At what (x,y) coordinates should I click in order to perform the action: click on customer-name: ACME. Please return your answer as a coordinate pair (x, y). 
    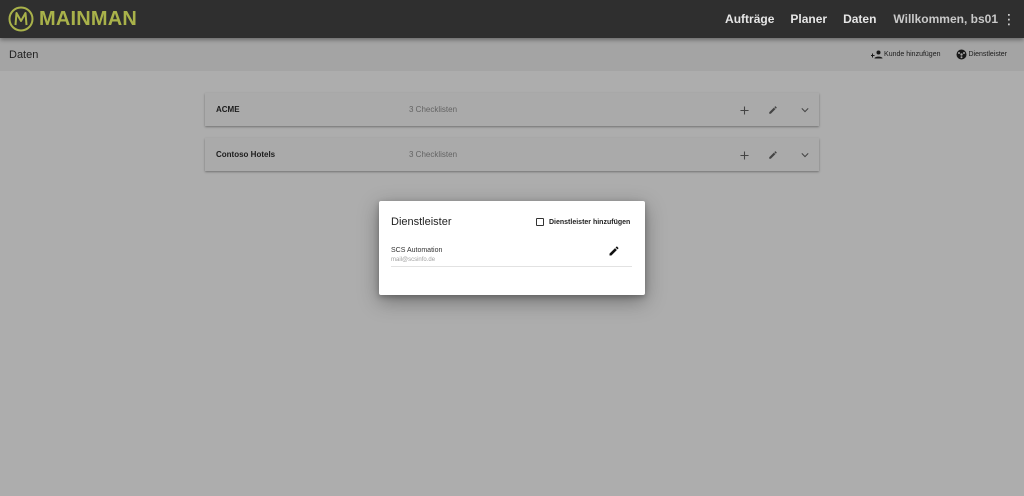
    Looking at the image, I should click on (228, 109).